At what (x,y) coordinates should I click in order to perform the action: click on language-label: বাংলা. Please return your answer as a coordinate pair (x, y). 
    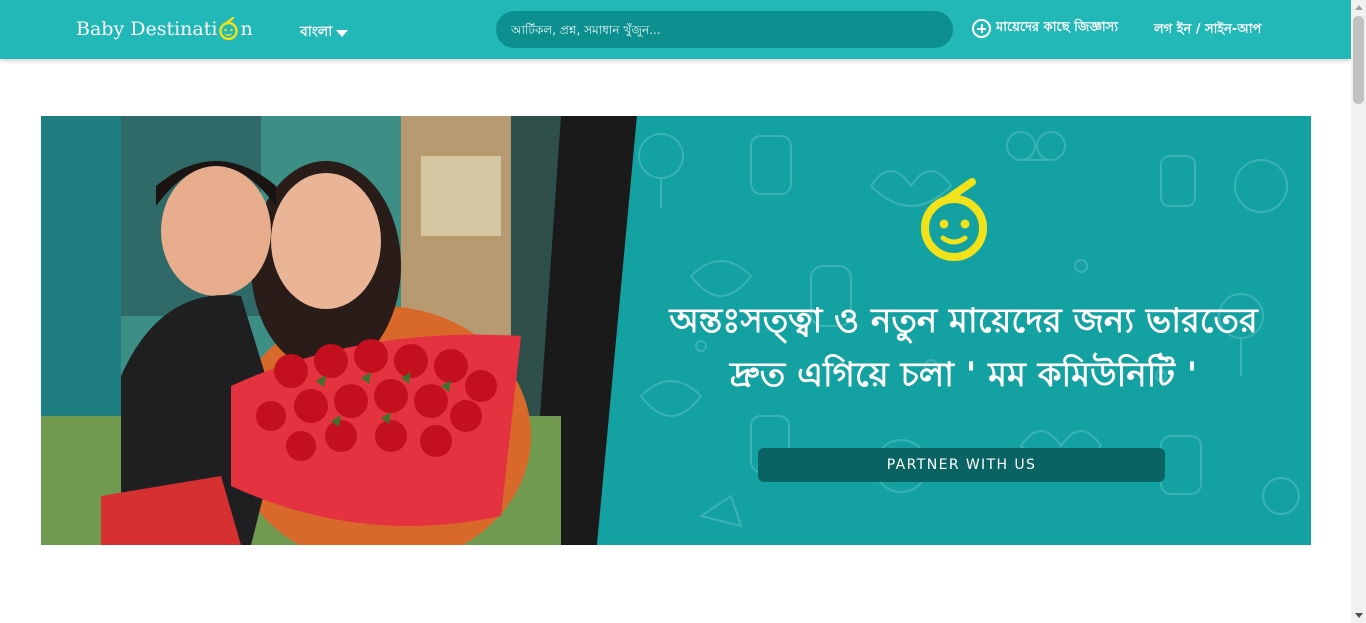
    Looking at the image, I should click on (316, 32).